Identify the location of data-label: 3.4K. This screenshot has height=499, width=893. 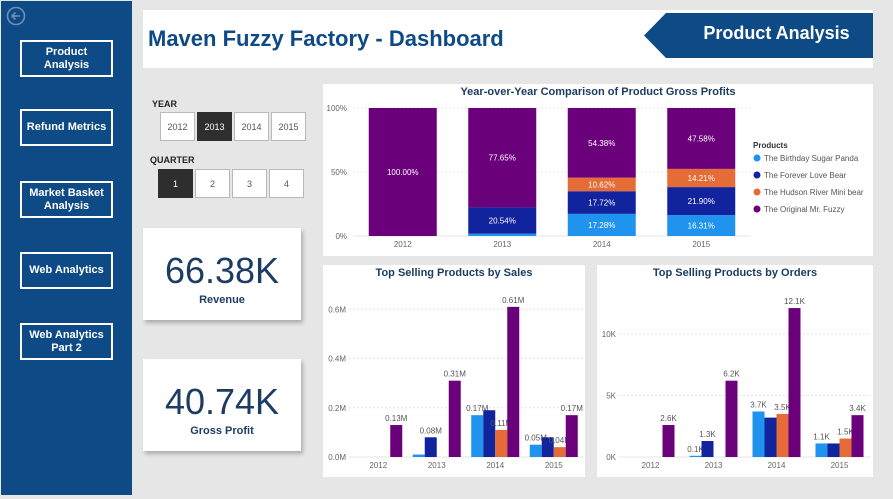
(857, 408).